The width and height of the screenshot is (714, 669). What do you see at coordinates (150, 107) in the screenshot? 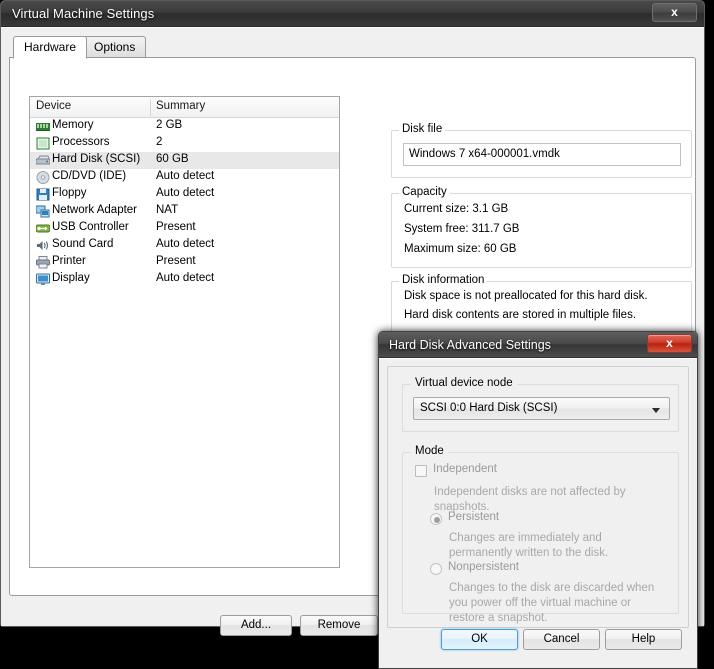
I see `column-divider` at bounding box center [150, 107].